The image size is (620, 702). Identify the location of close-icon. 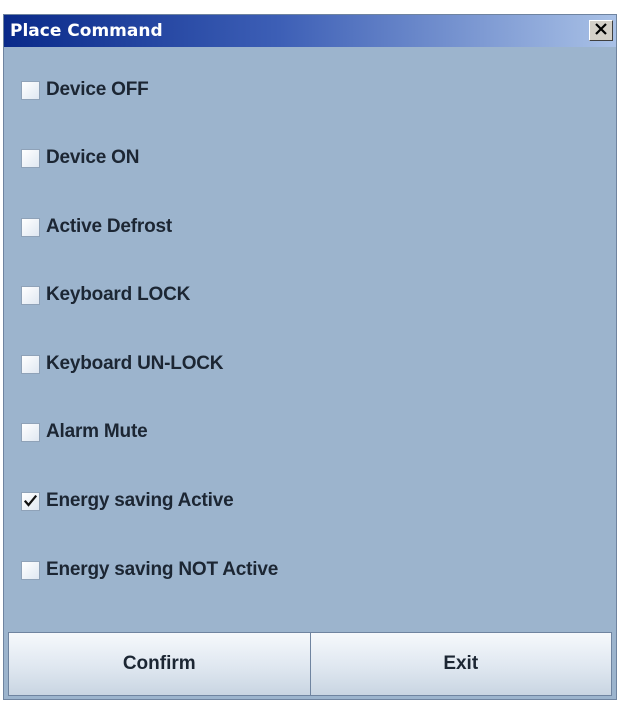
(601, 31).